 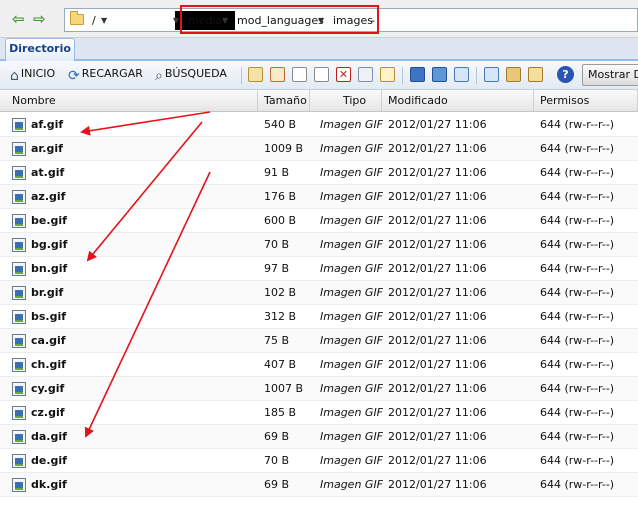 I want to click on archive-icon, so click(x=513, y=74).